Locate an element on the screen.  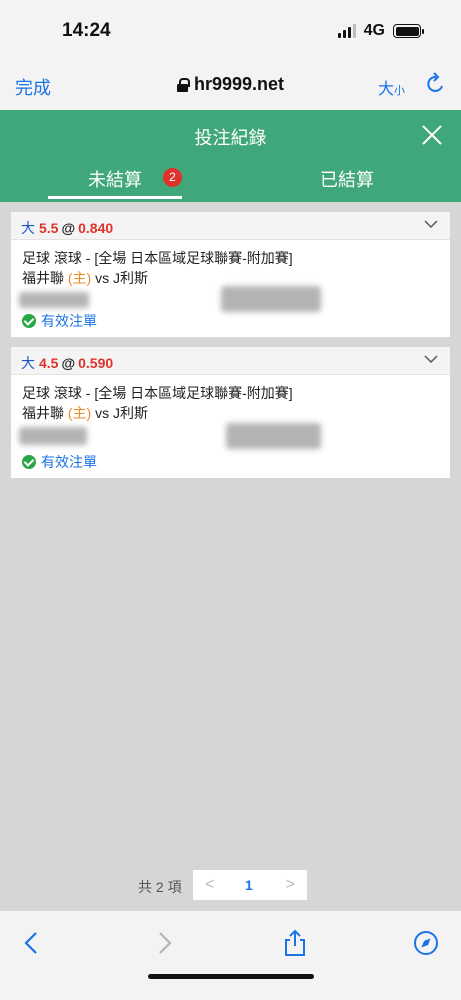
text-size-big: 大 is located at coordinates (385, 89).